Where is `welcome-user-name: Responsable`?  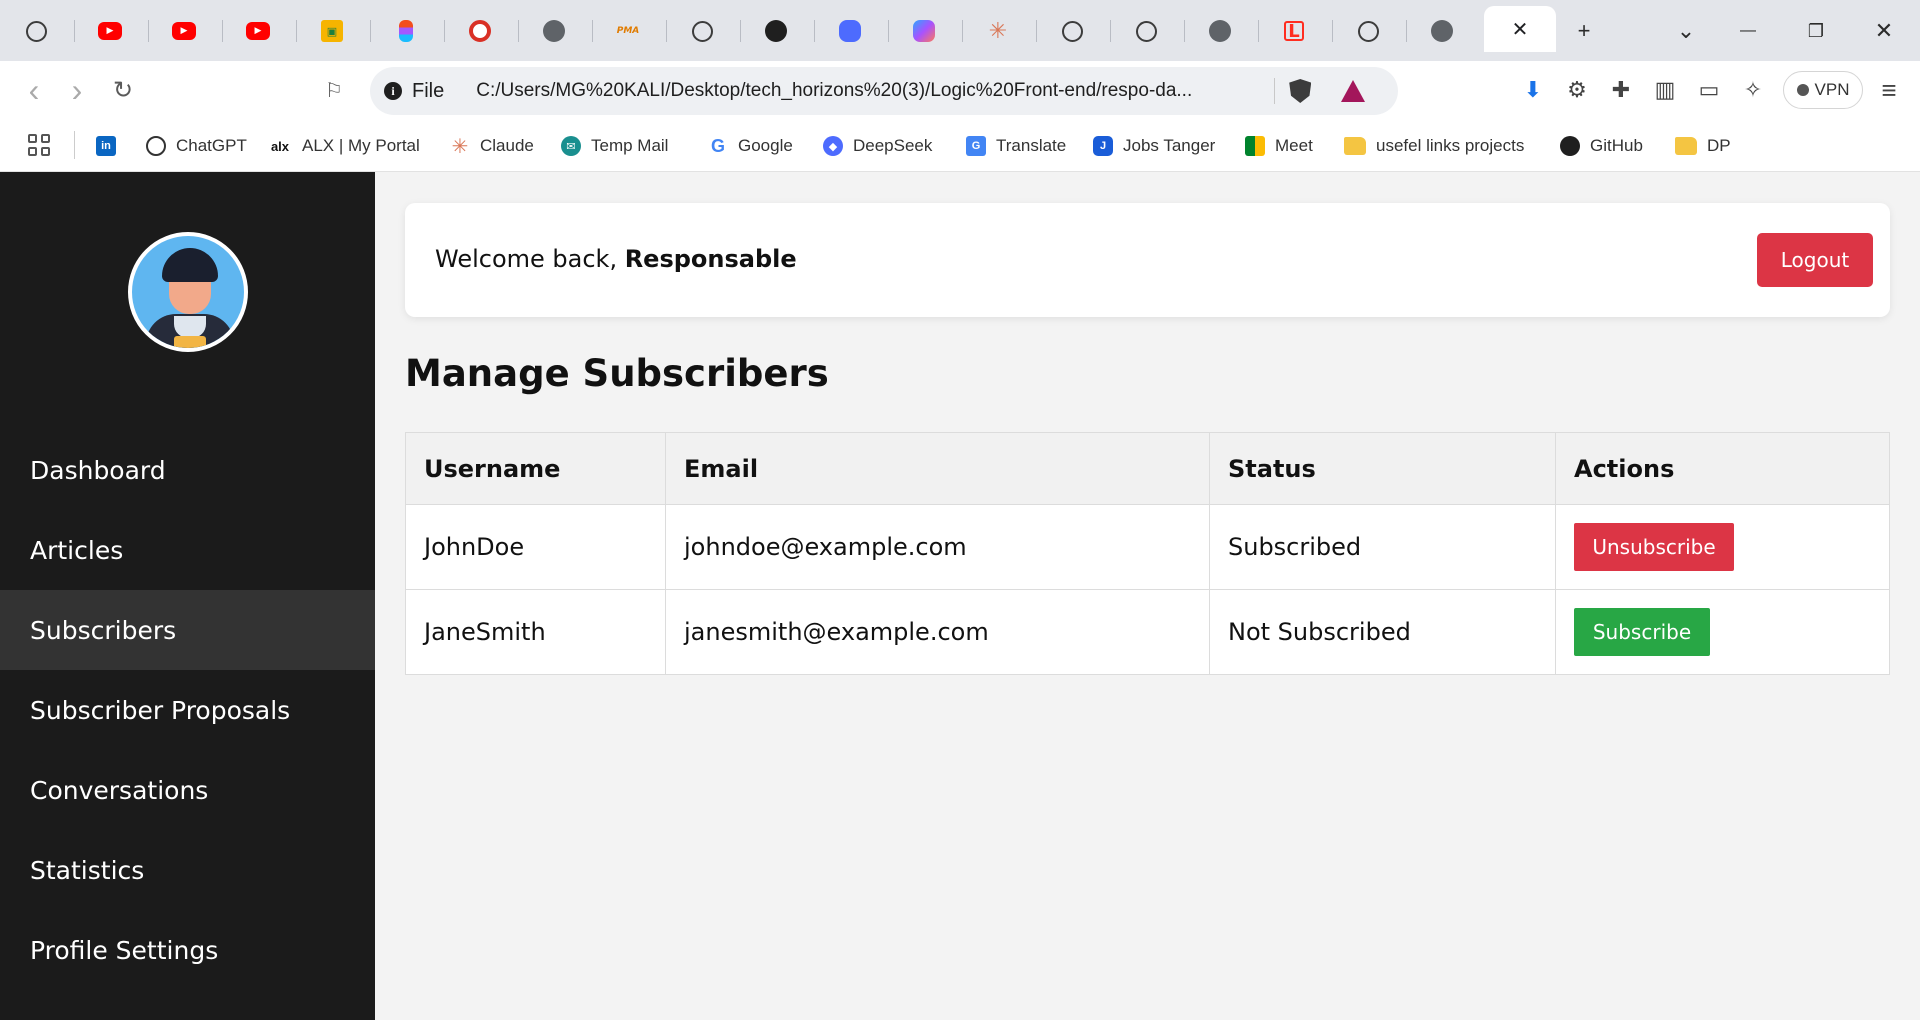
welcome-user-name: Responsable is located at coordinates (710, 259).